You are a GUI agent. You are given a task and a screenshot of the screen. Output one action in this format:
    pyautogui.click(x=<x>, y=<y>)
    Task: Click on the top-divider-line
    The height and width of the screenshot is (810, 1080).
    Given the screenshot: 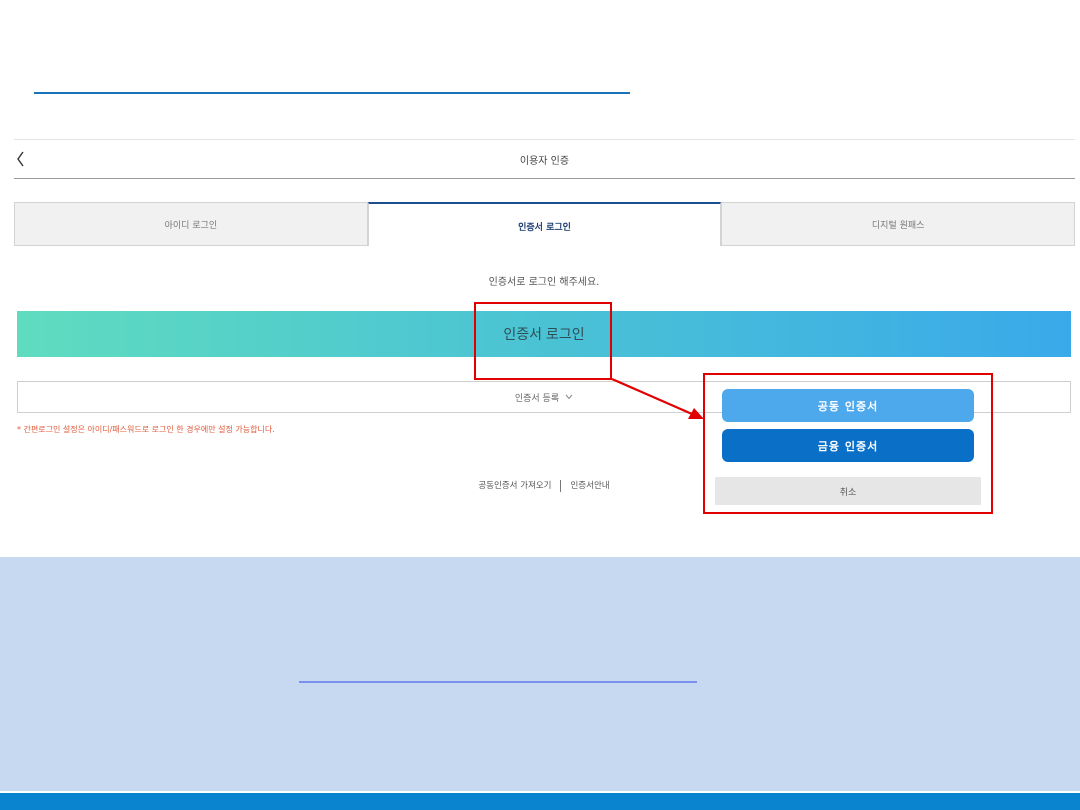 What is the action you would take?
    pyautogui.click(x=332, y=93)
    